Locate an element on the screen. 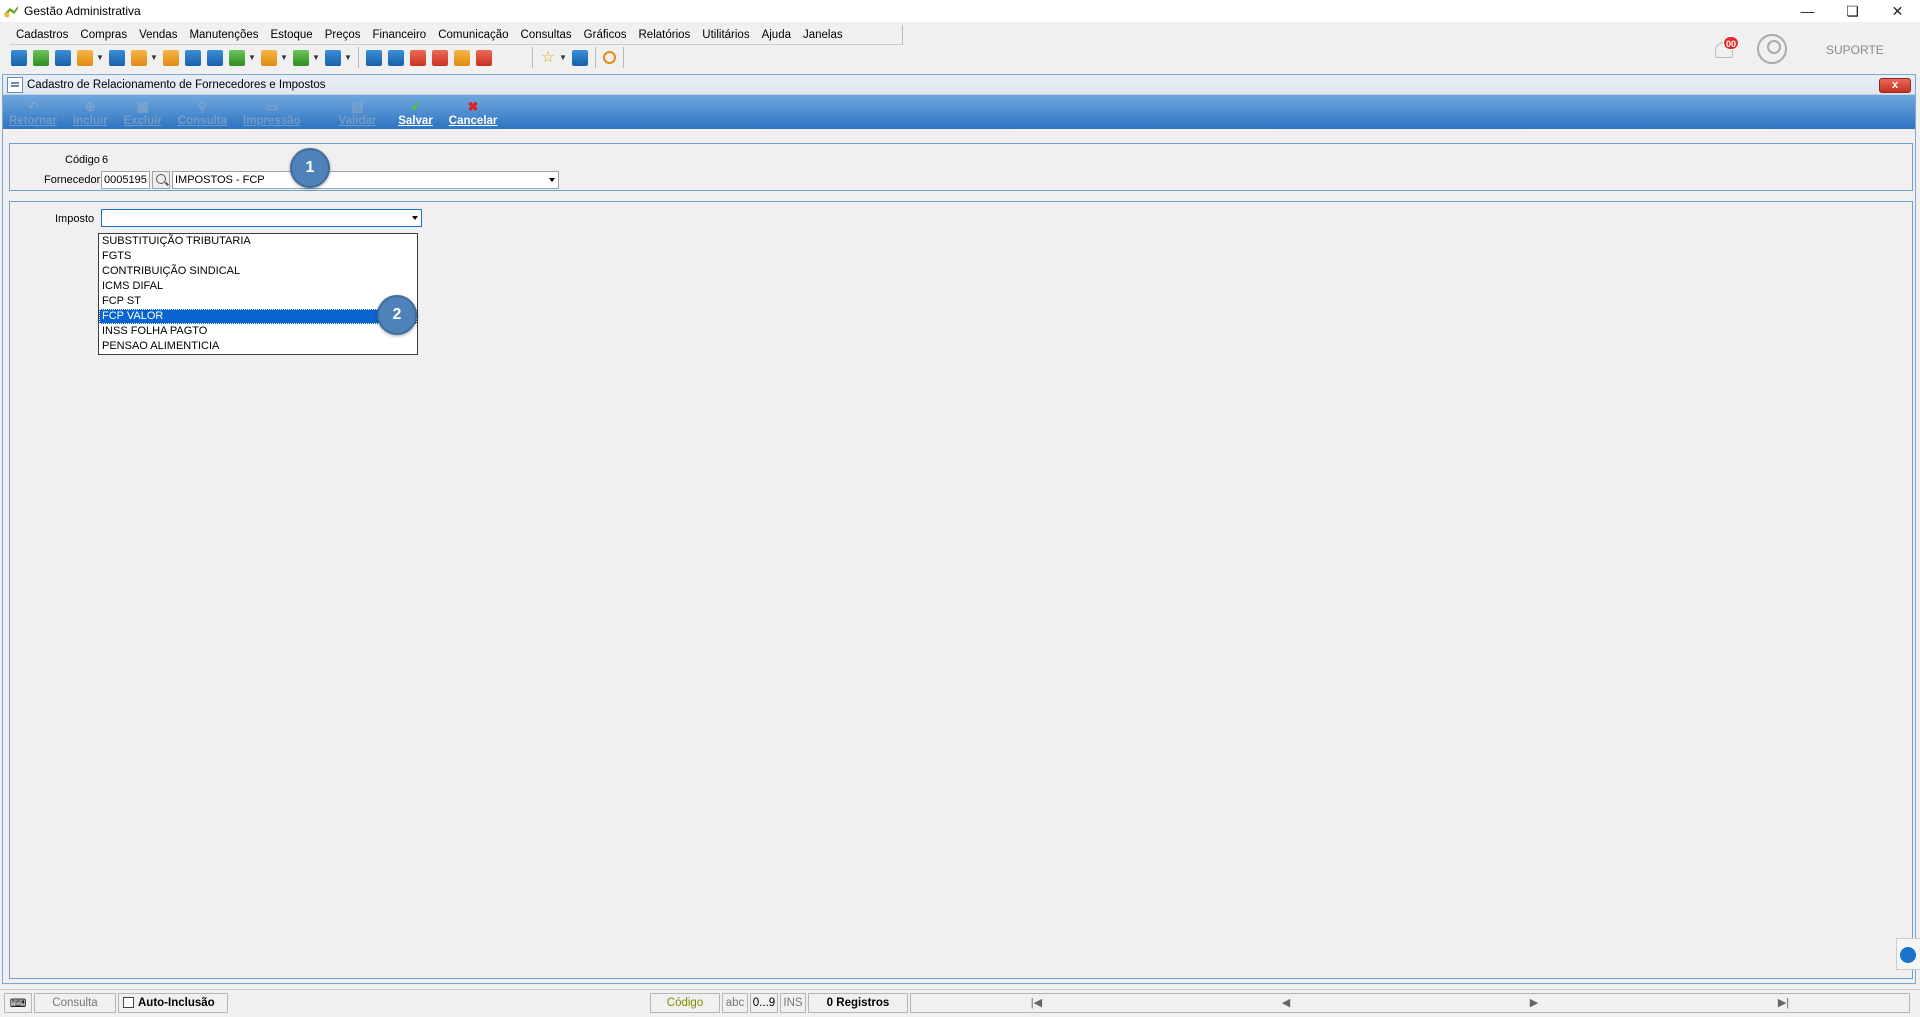  print-icon: ▭ is located at coordinates (271, 106).